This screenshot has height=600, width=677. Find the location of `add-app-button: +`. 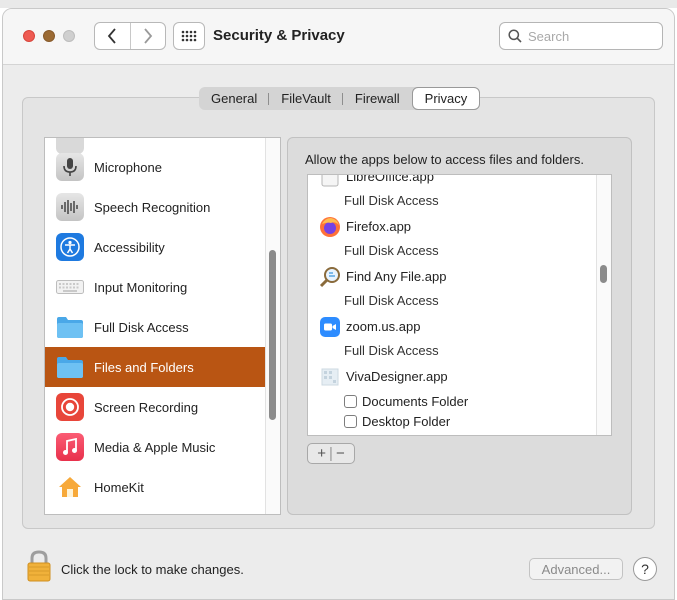

add-app-button: + is located at coordinates (321, 453).